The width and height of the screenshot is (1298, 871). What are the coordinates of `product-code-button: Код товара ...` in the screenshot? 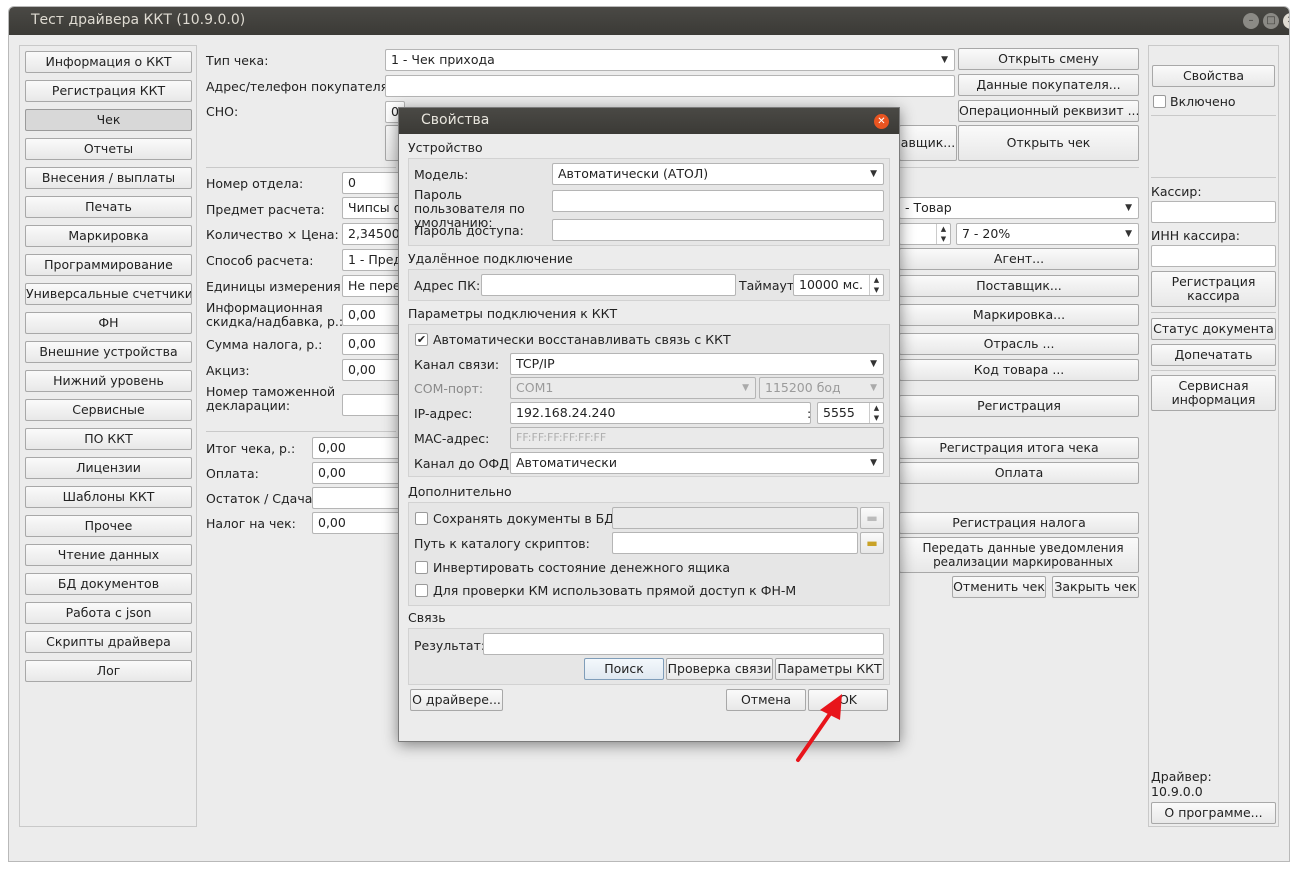 It's located at (1019, 370).